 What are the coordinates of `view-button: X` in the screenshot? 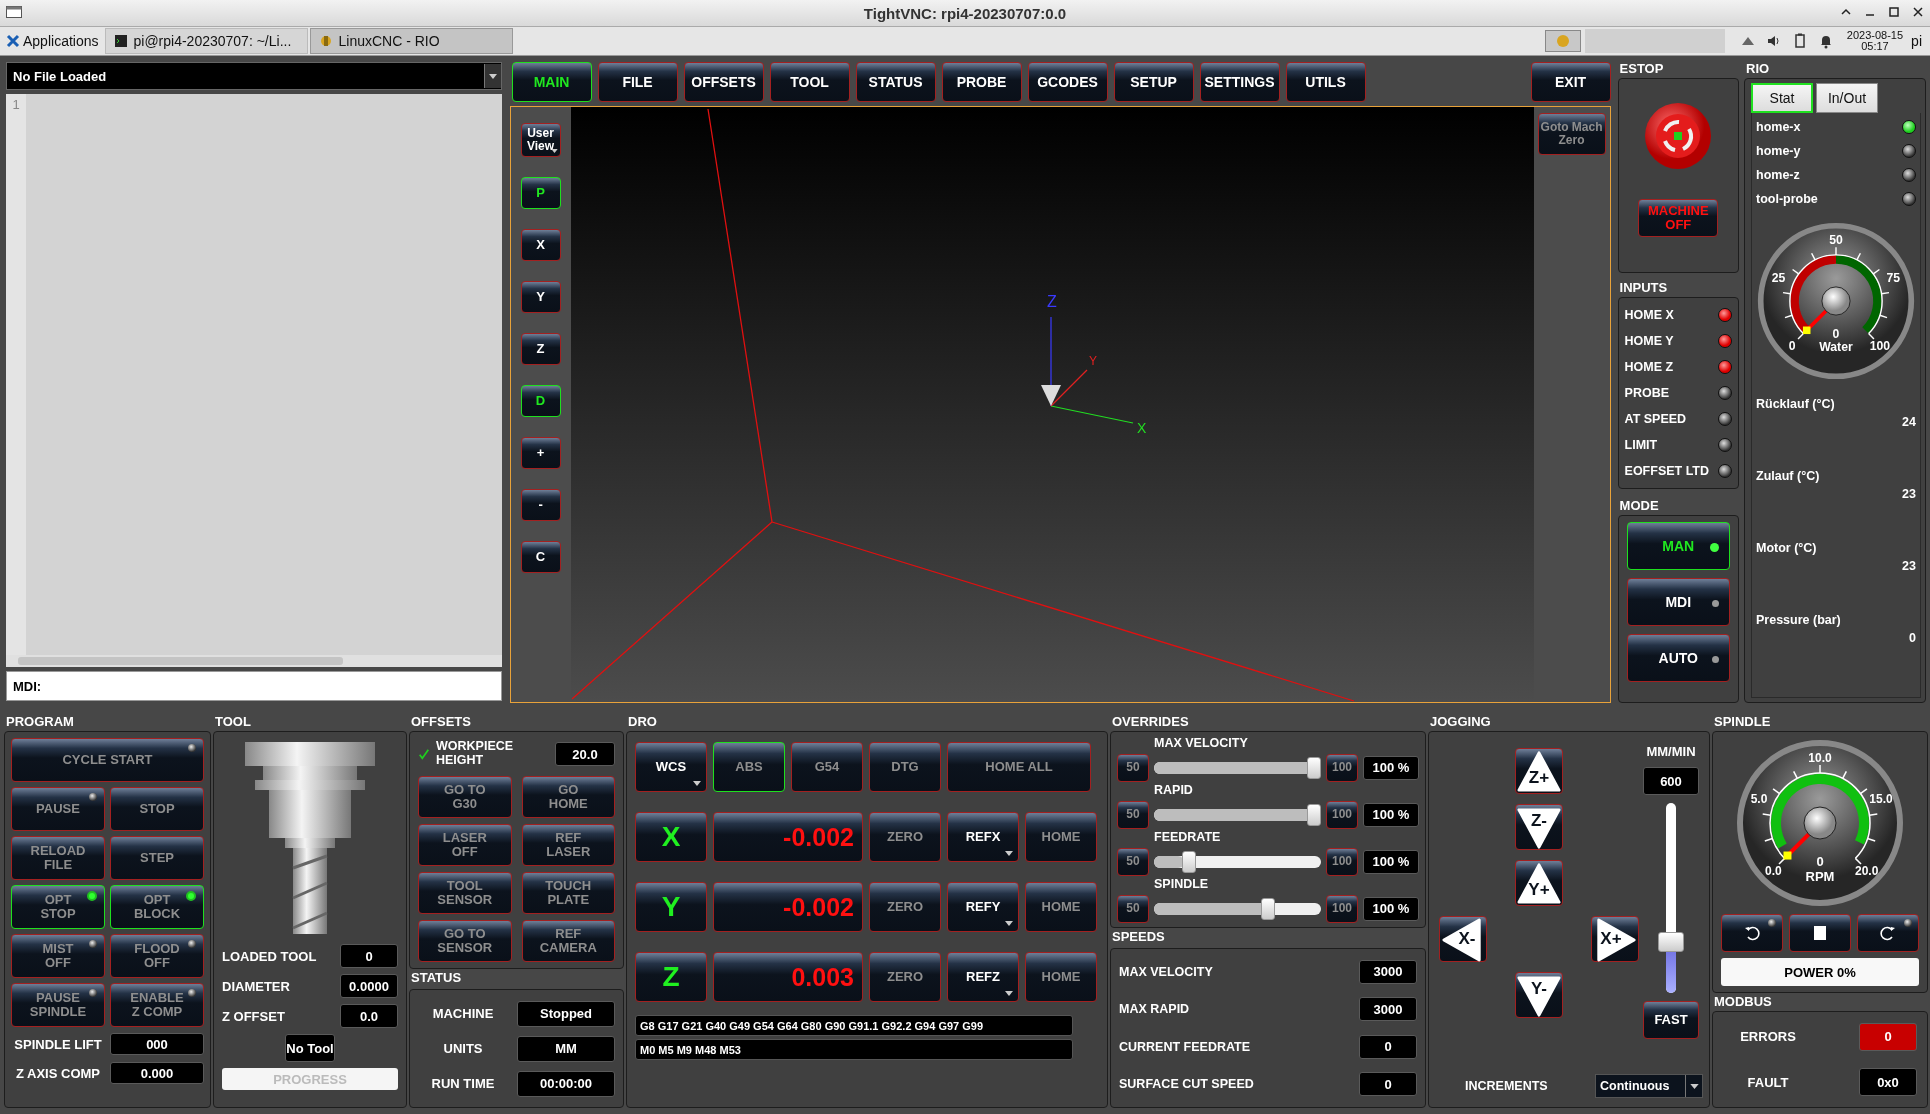 It's located at (540, 245).